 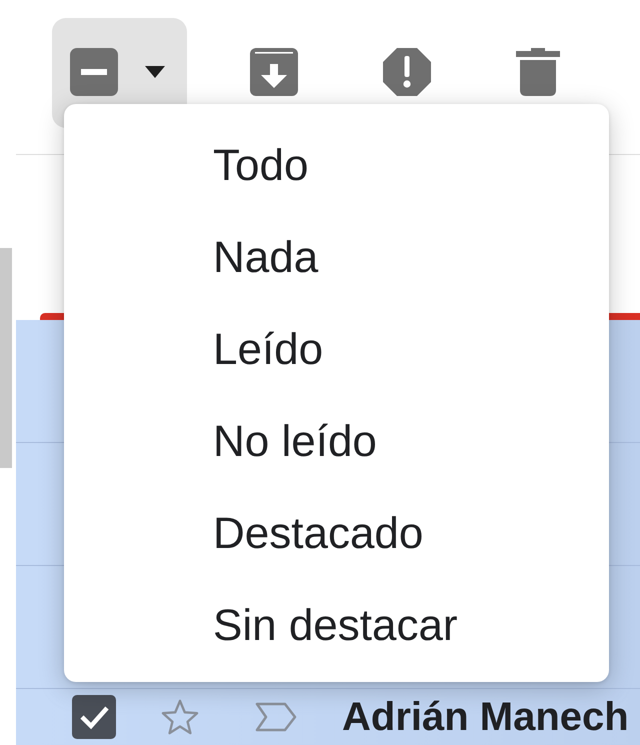 I want to click on exclamation-octagon-icon, so click(x=407, y=72).